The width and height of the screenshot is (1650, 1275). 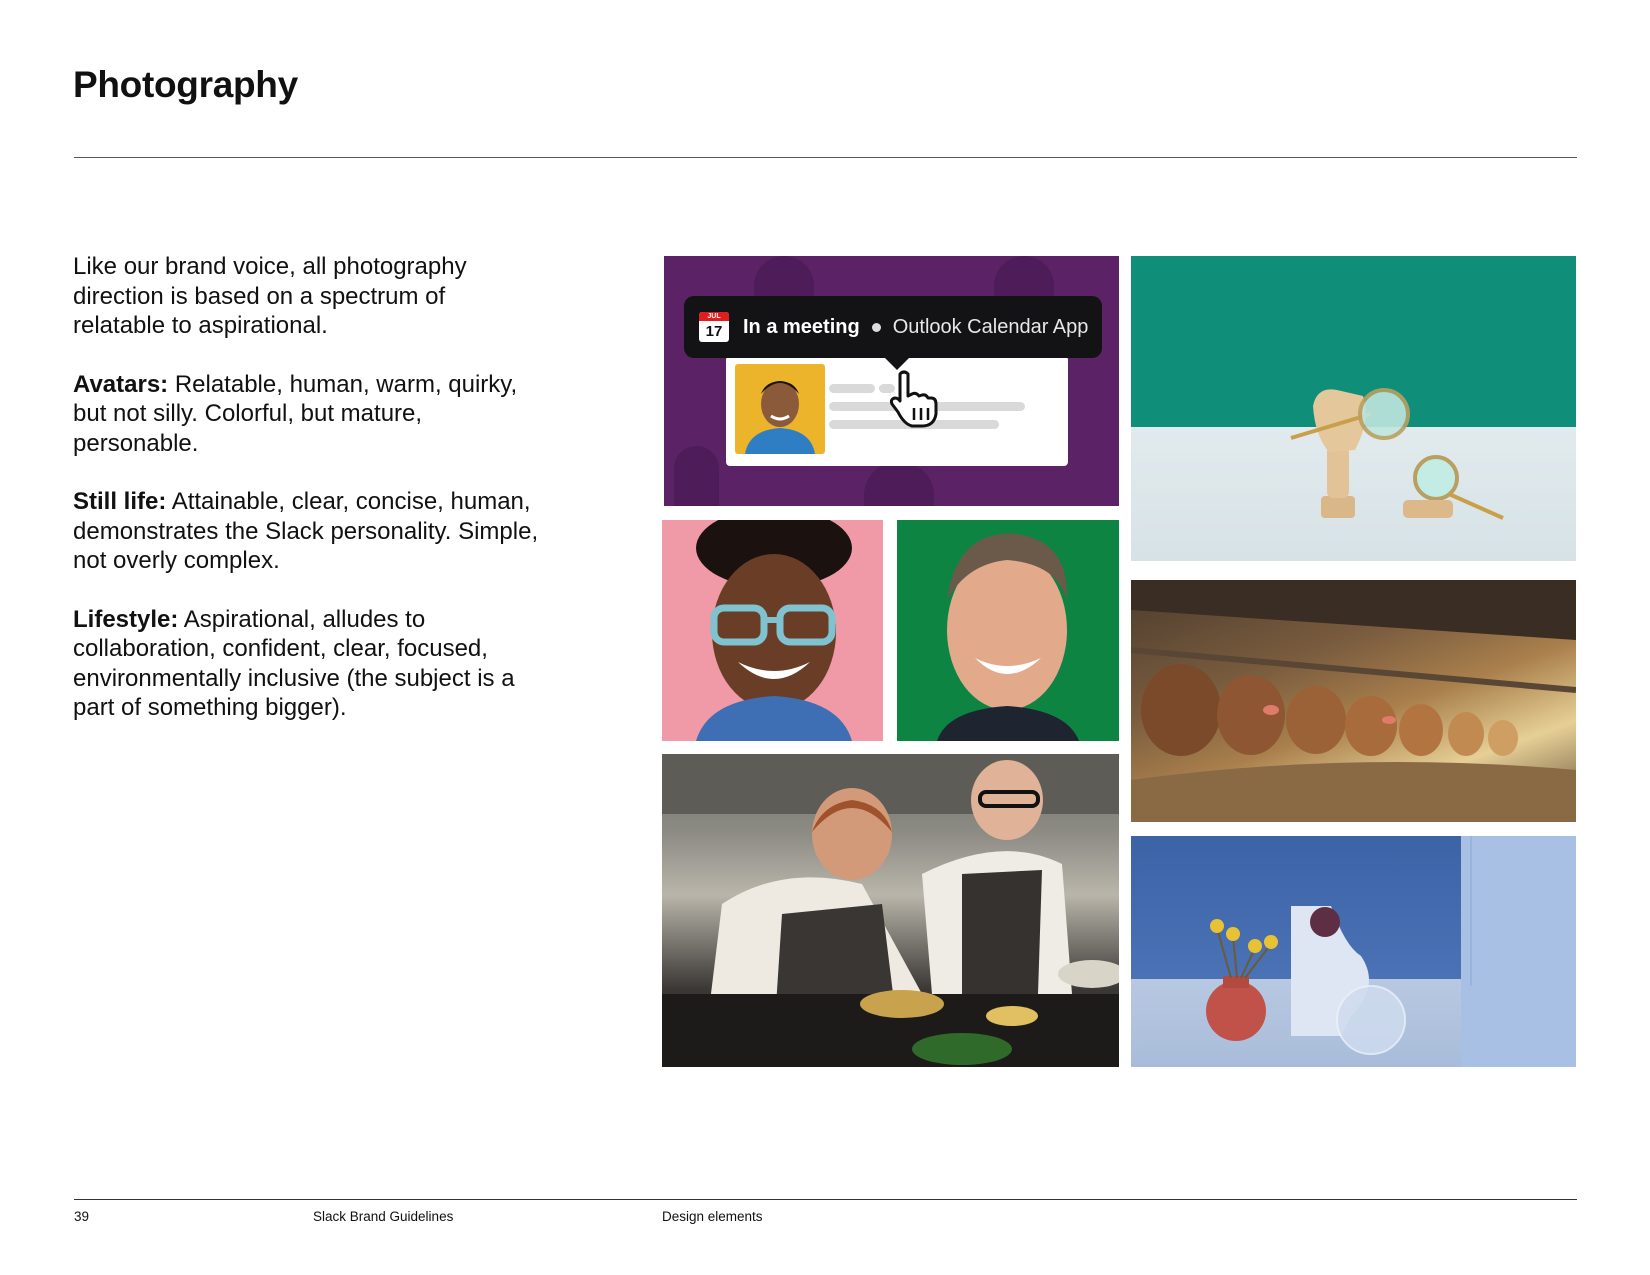 I want to click on separator-dot, so click(x=876, y=327).